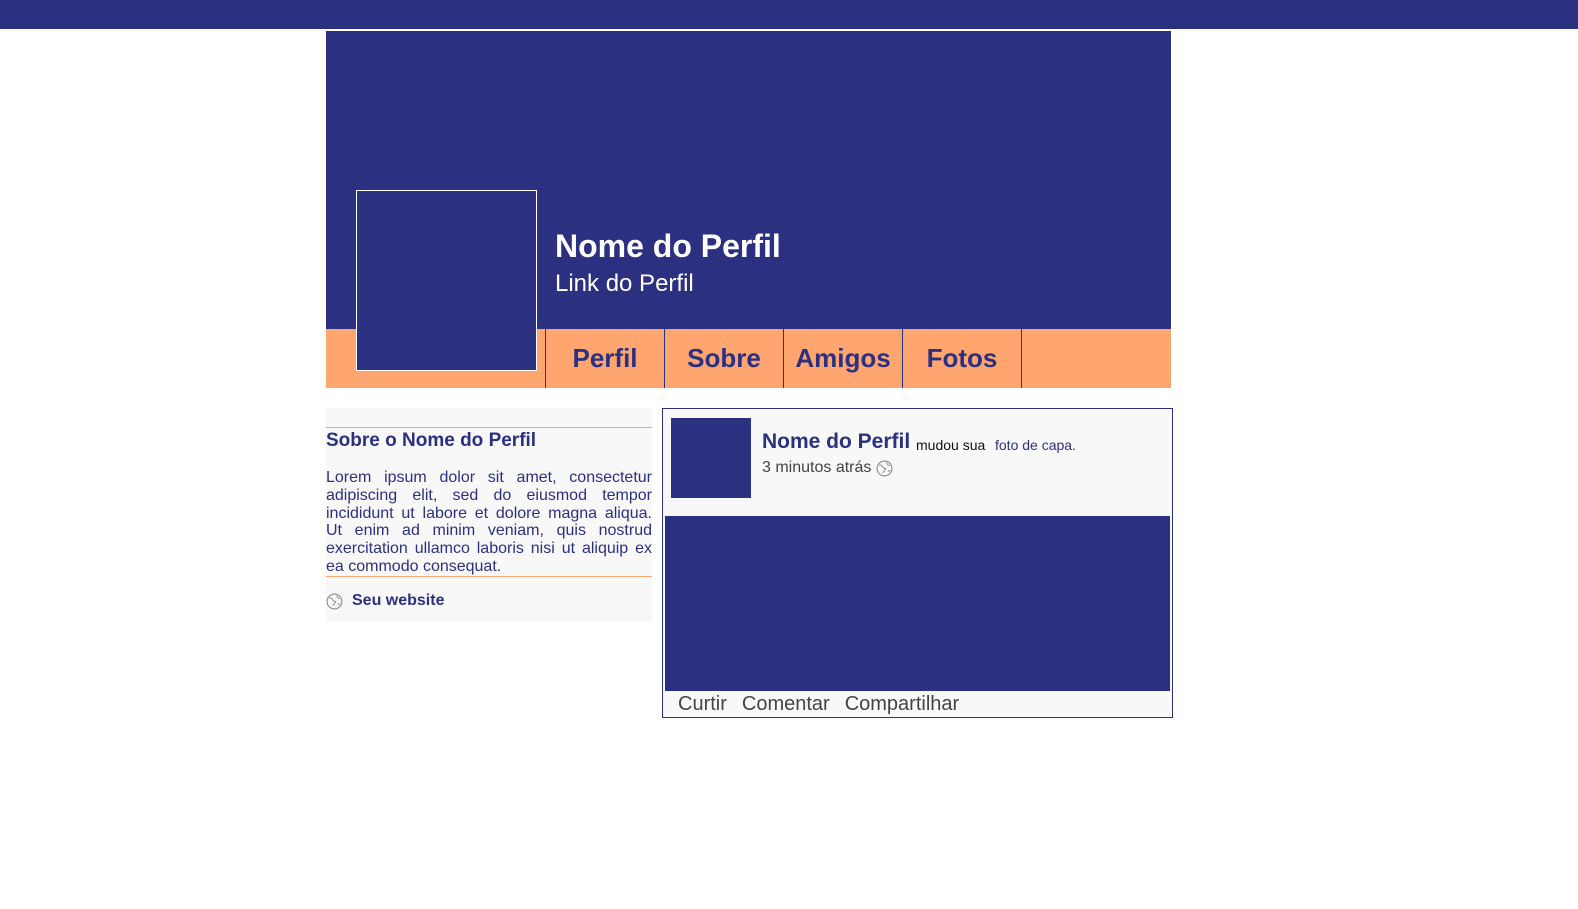  Describe the element at coordinates (902, 704) in the screenshot. I see `share-button: Compartilhar` at that location.